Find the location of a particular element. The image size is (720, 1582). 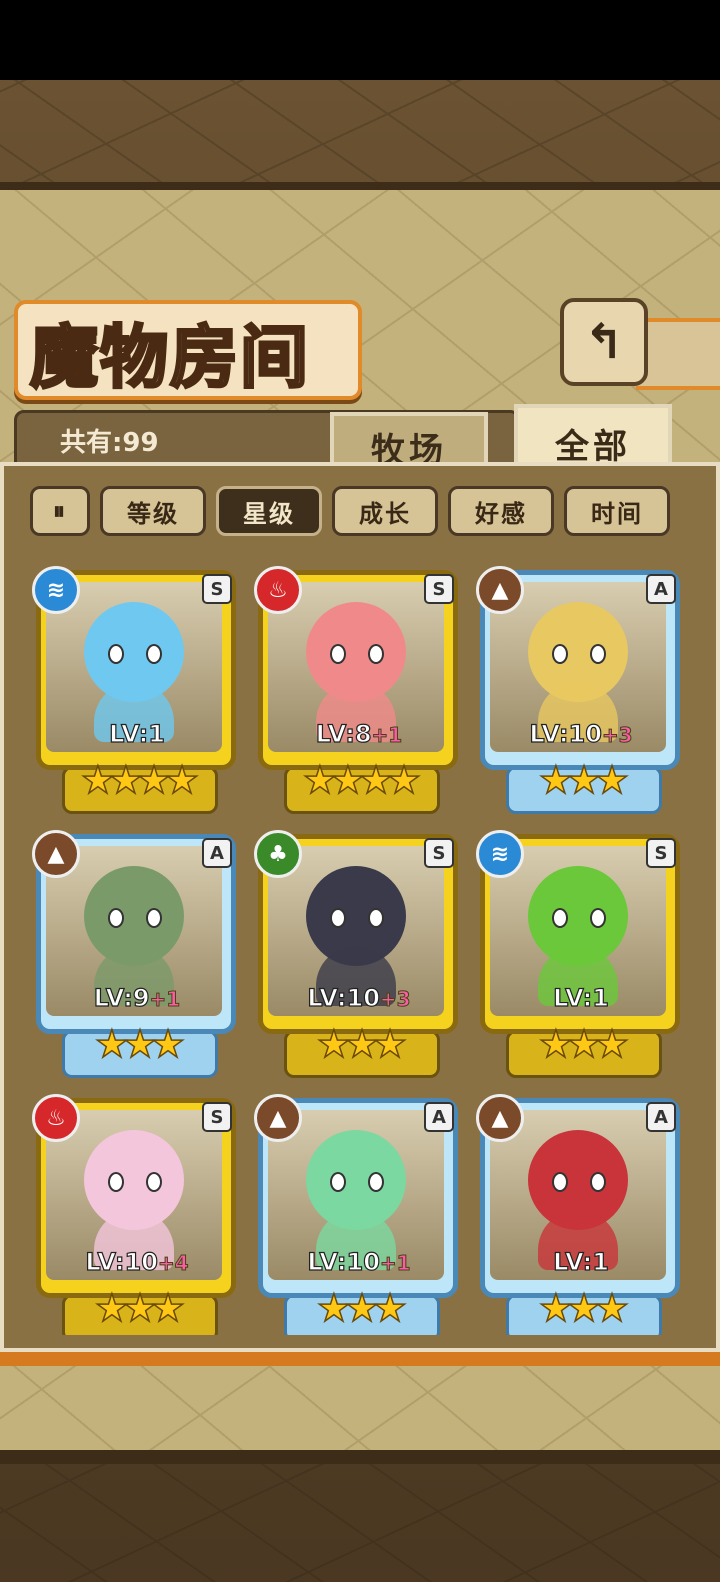

monster-card: S ≋ LV:1 ★★★ is located at coordinates (581, 953).